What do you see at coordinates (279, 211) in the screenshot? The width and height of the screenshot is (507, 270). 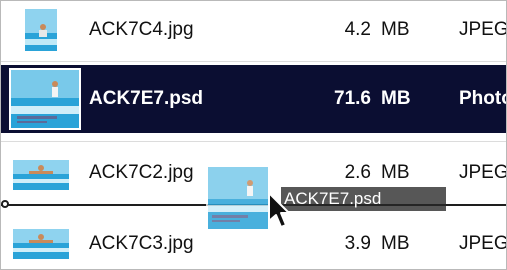 I see `pointer-cursor-icon` at bounding box center [279, 211].